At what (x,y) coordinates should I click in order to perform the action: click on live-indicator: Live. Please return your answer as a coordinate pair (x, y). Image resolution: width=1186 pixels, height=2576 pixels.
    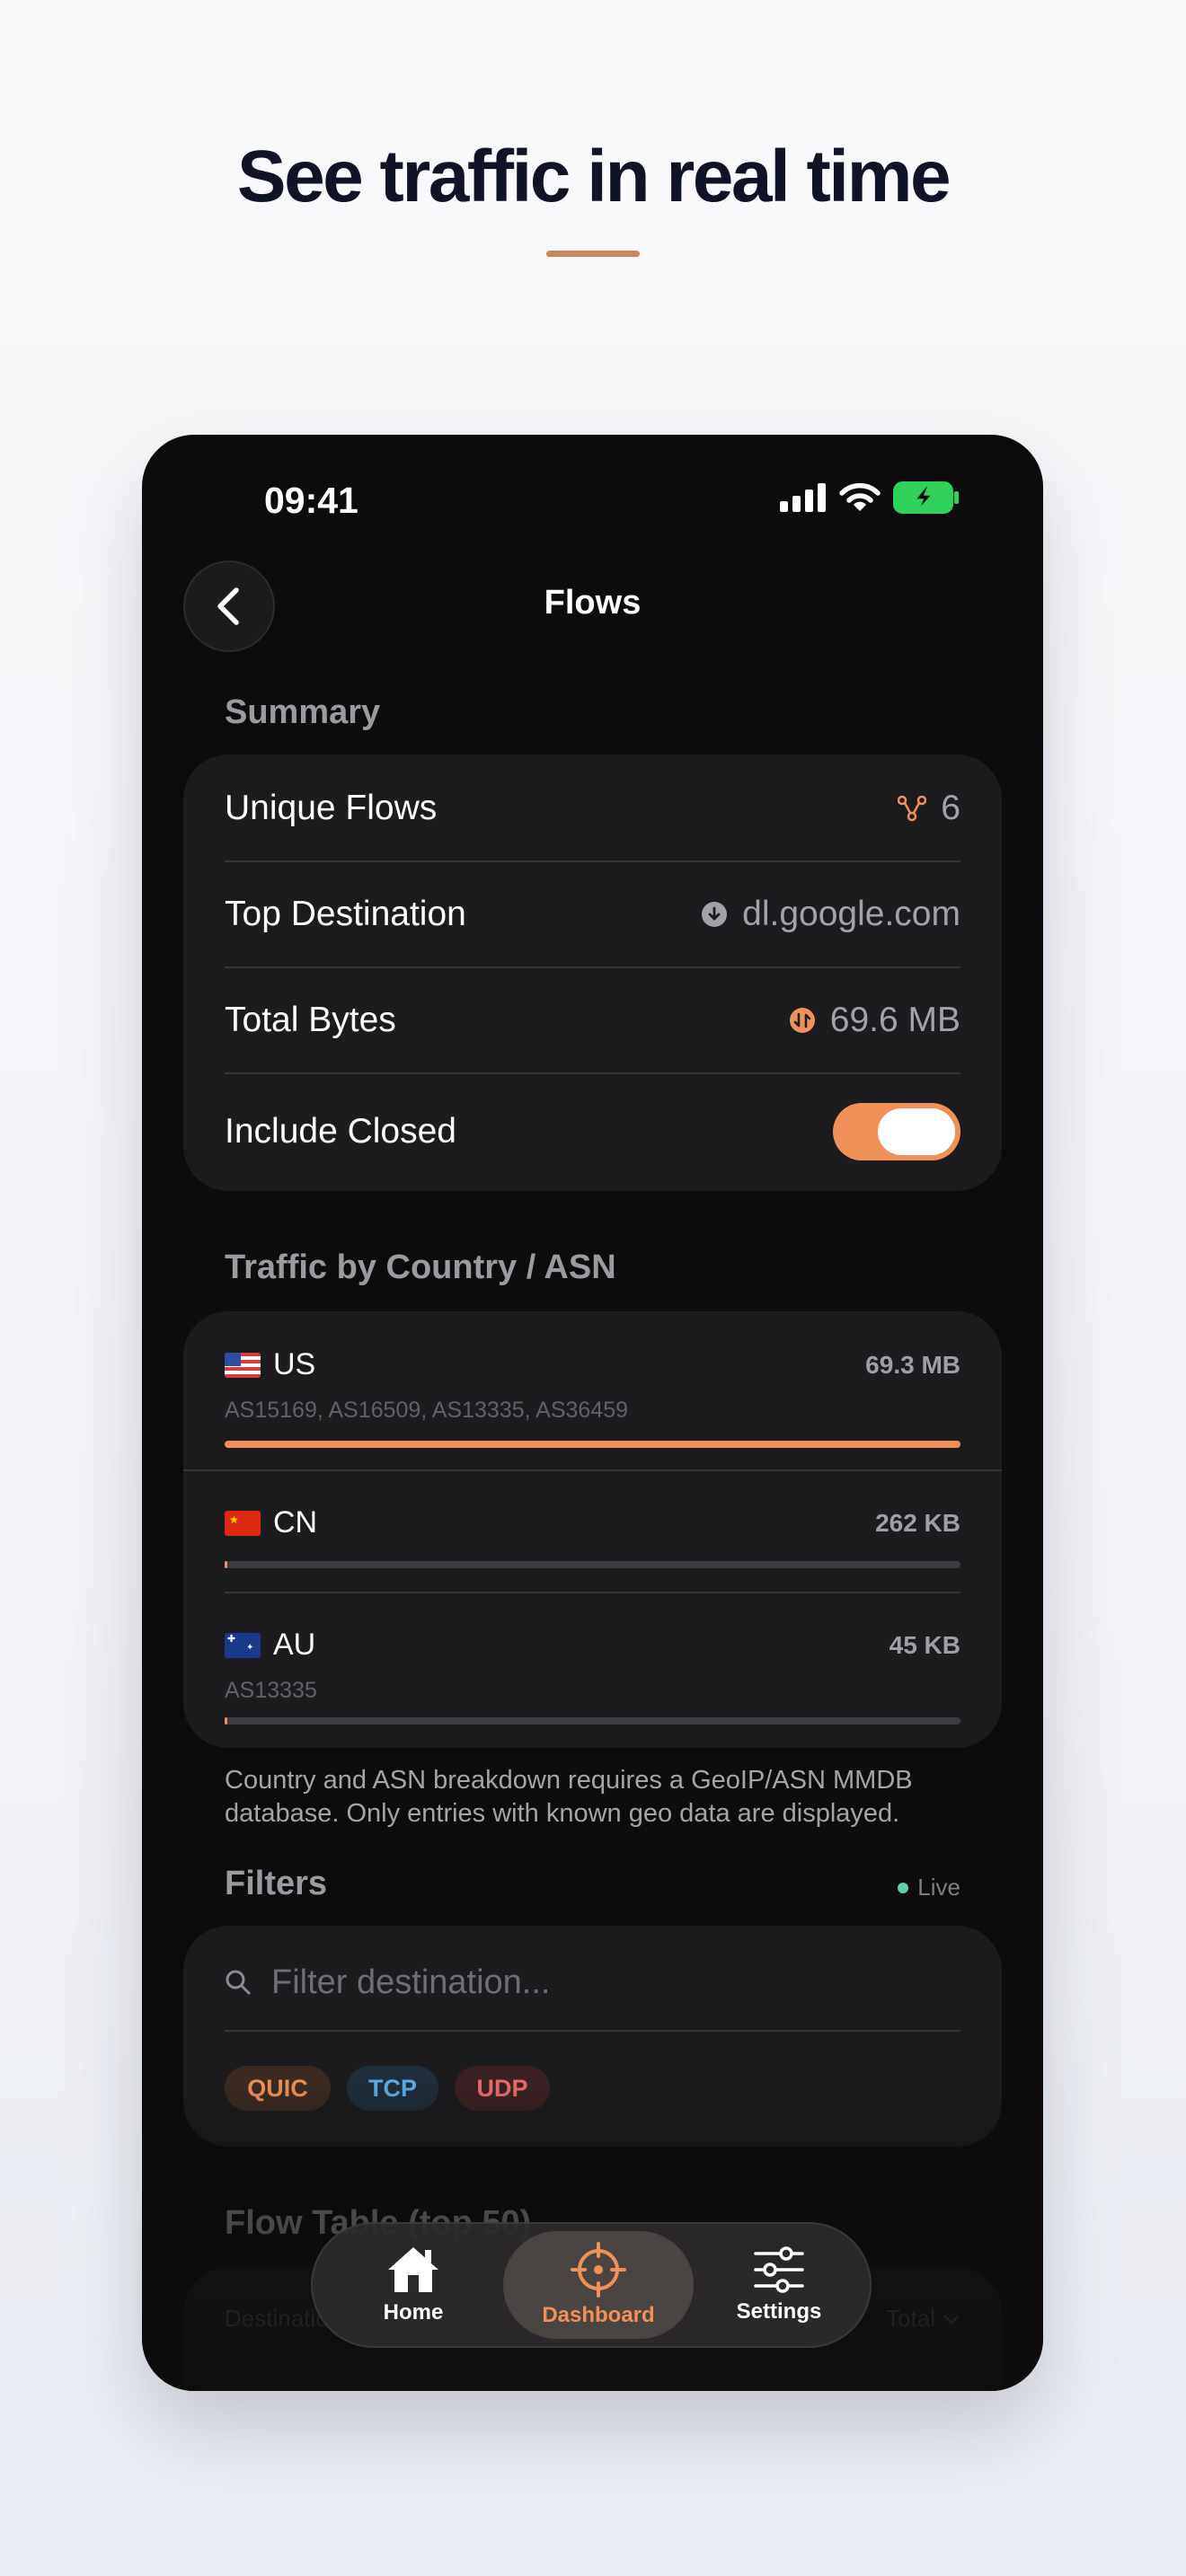
    Looking at the image, I should click on (929, 1888).